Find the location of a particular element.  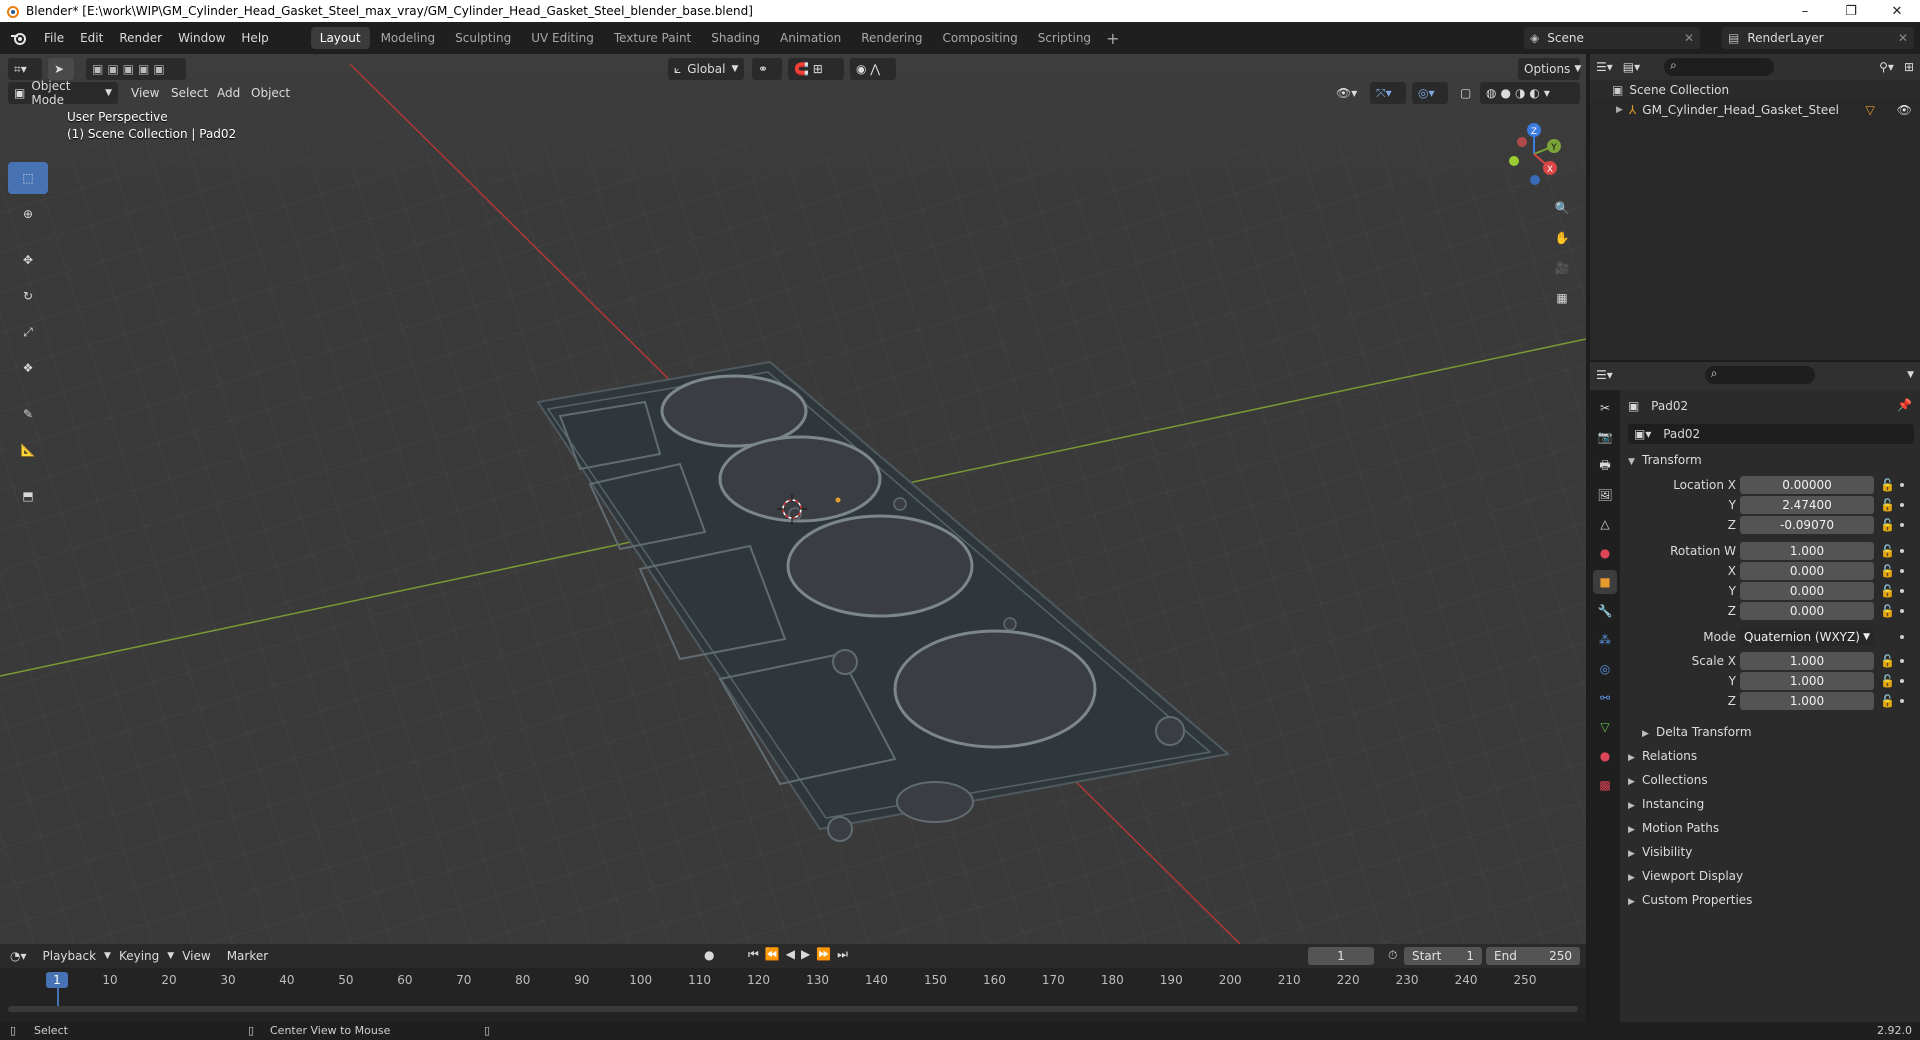

selection-mode-buttons: ▣▣▣▣▣ is located at coordinates (136, 69).